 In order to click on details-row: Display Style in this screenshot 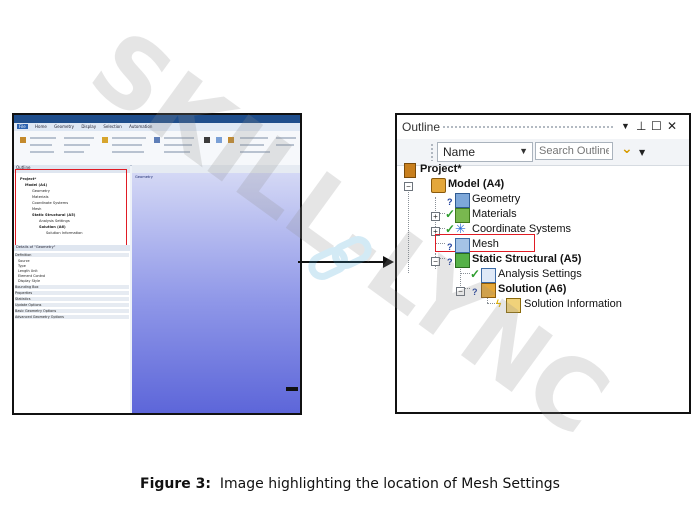, I will do `click(29, 281)`.